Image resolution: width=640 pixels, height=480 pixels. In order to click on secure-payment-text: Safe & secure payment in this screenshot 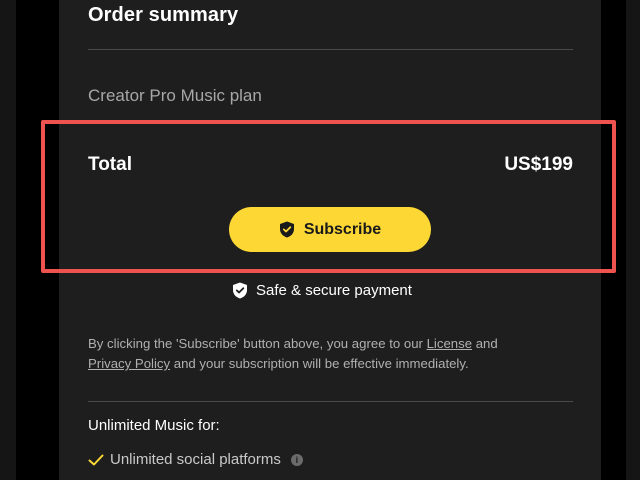, I will do `click(334, 290)`.